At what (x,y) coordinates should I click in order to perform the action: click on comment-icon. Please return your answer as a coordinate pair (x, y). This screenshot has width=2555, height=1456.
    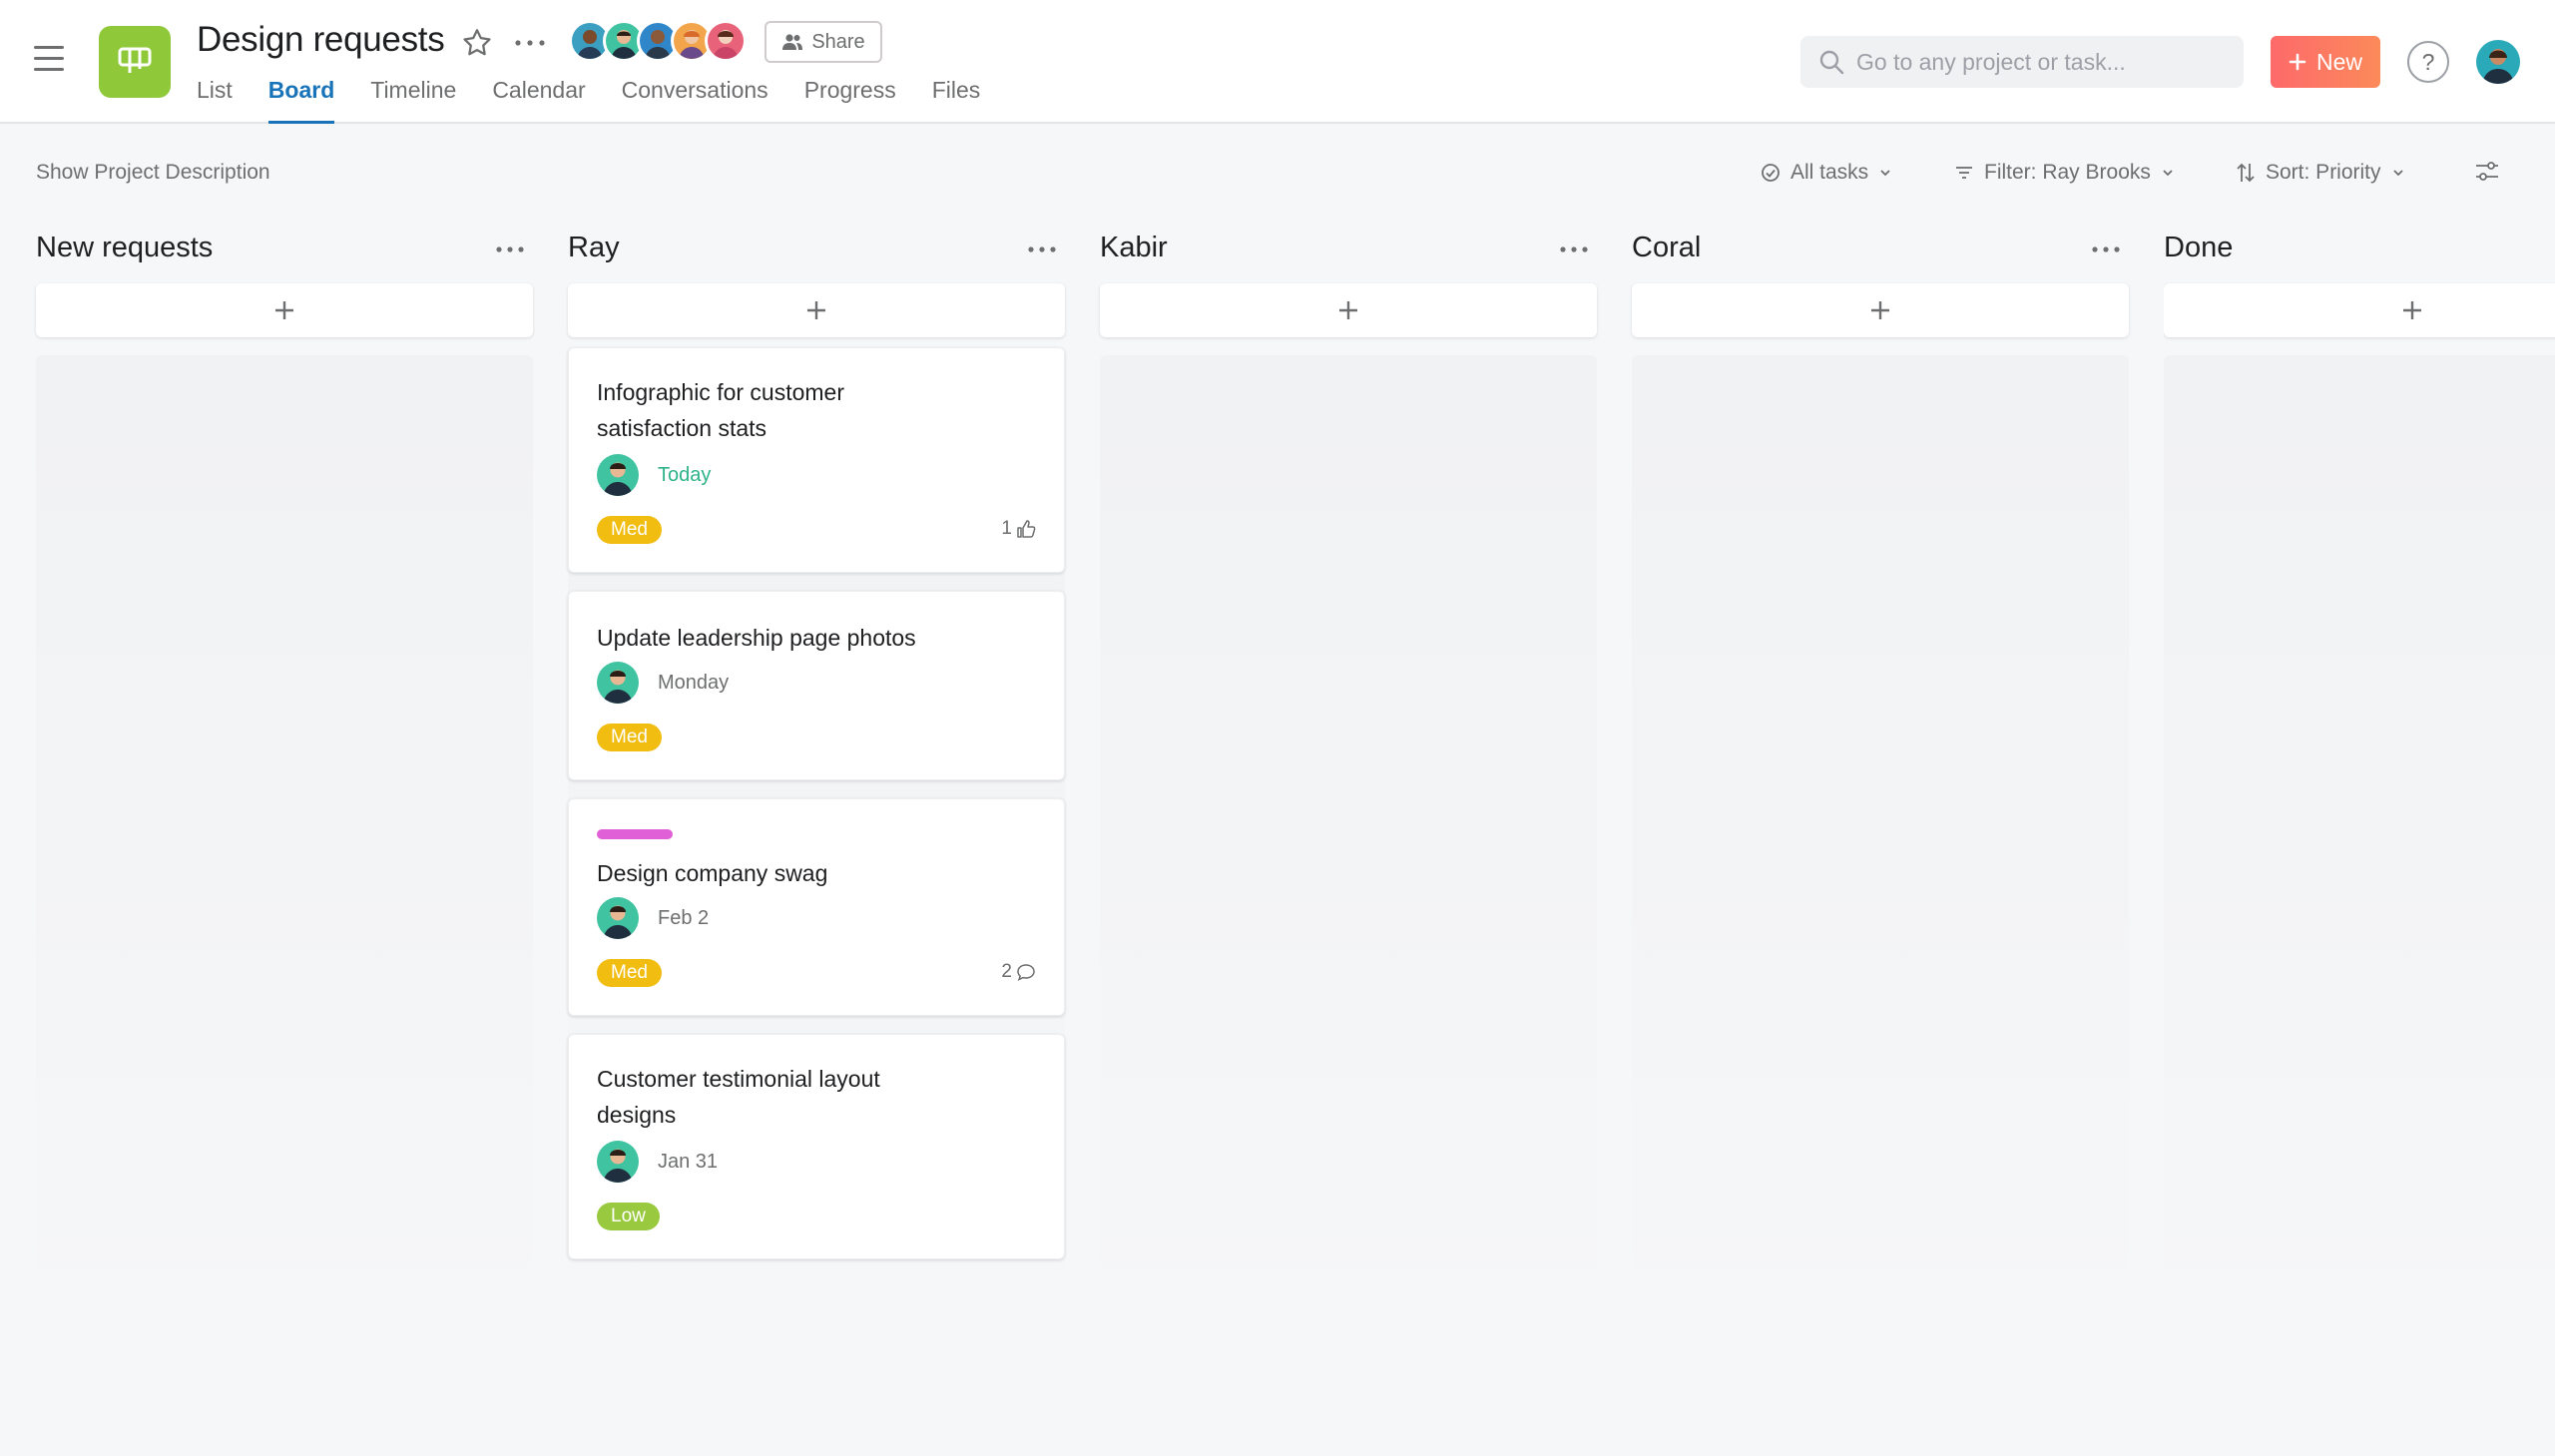
    Looking at the image, I should click on (1026, 972).